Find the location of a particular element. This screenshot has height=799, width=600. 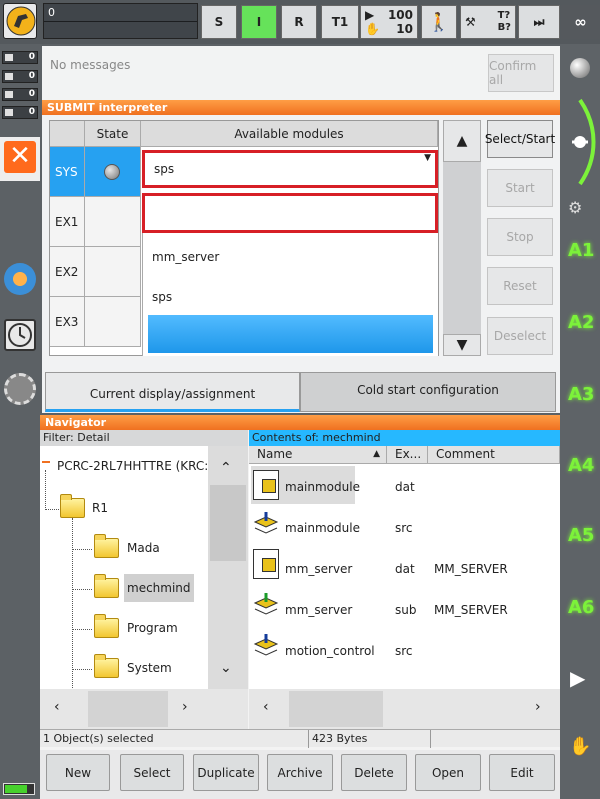

source-file-icon is located at coordinates (266, 527).